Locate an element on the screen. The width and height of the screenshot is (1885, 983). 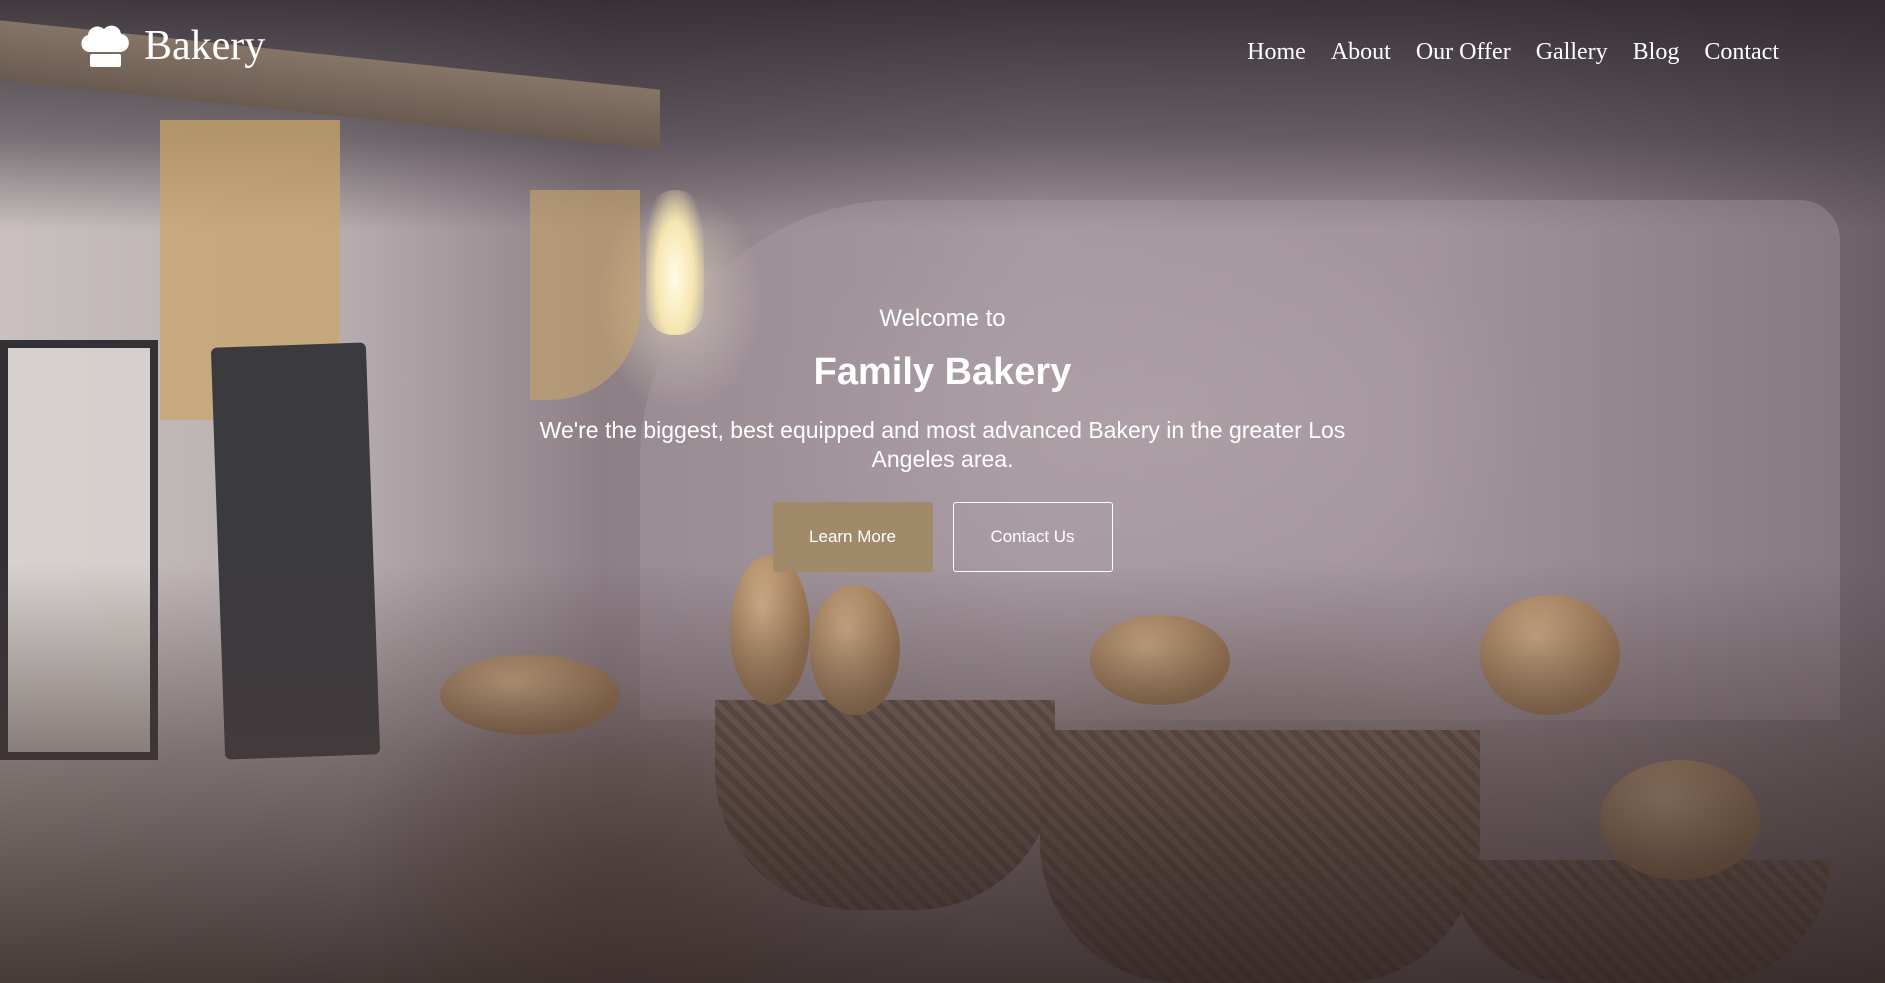
nav-our-offer: Our Offer is located at coordinates (1463, 52).